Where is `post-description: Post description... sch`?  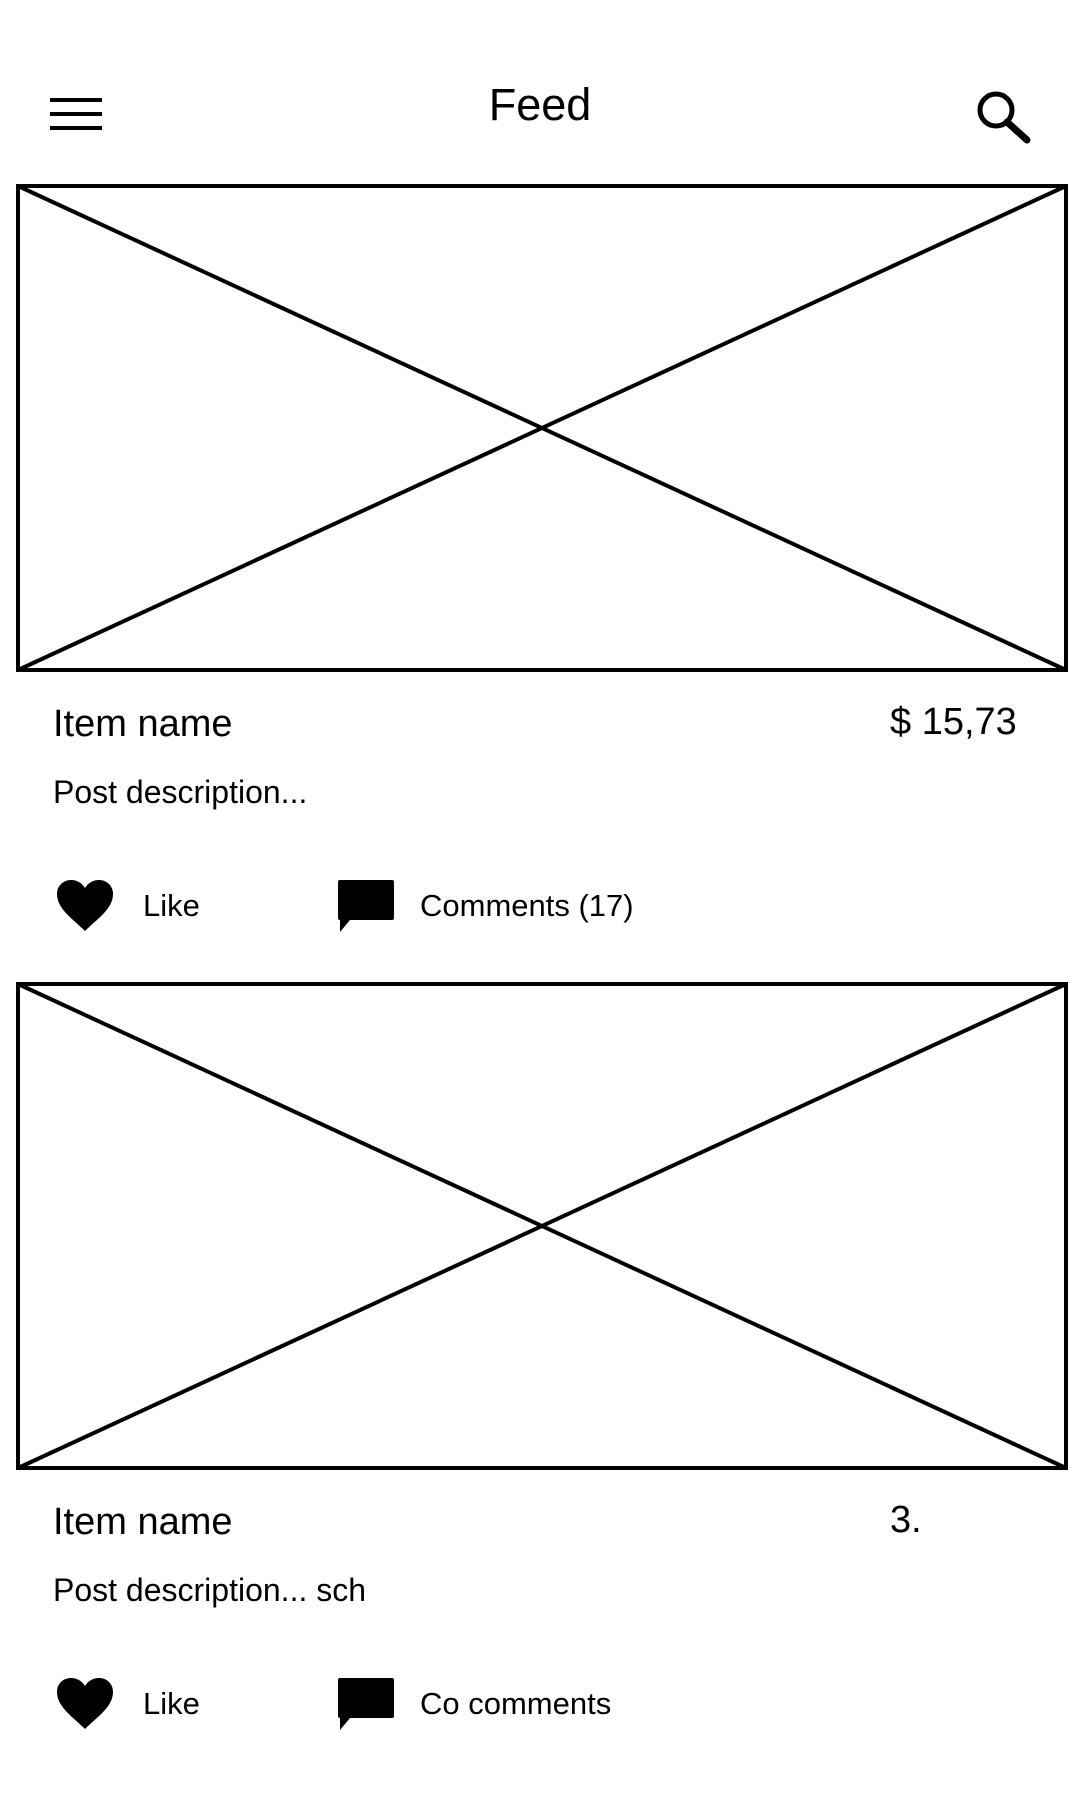
post-description: Post description... sch is located at coordinates (210, 1590).